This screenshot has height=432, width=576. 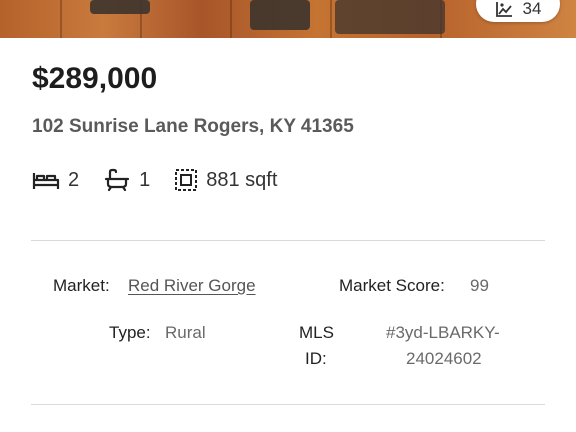 What do you see at coordinates (74, 179) in the screenshot?
I see `beds-count: 2` at bounding box center [74, 179].